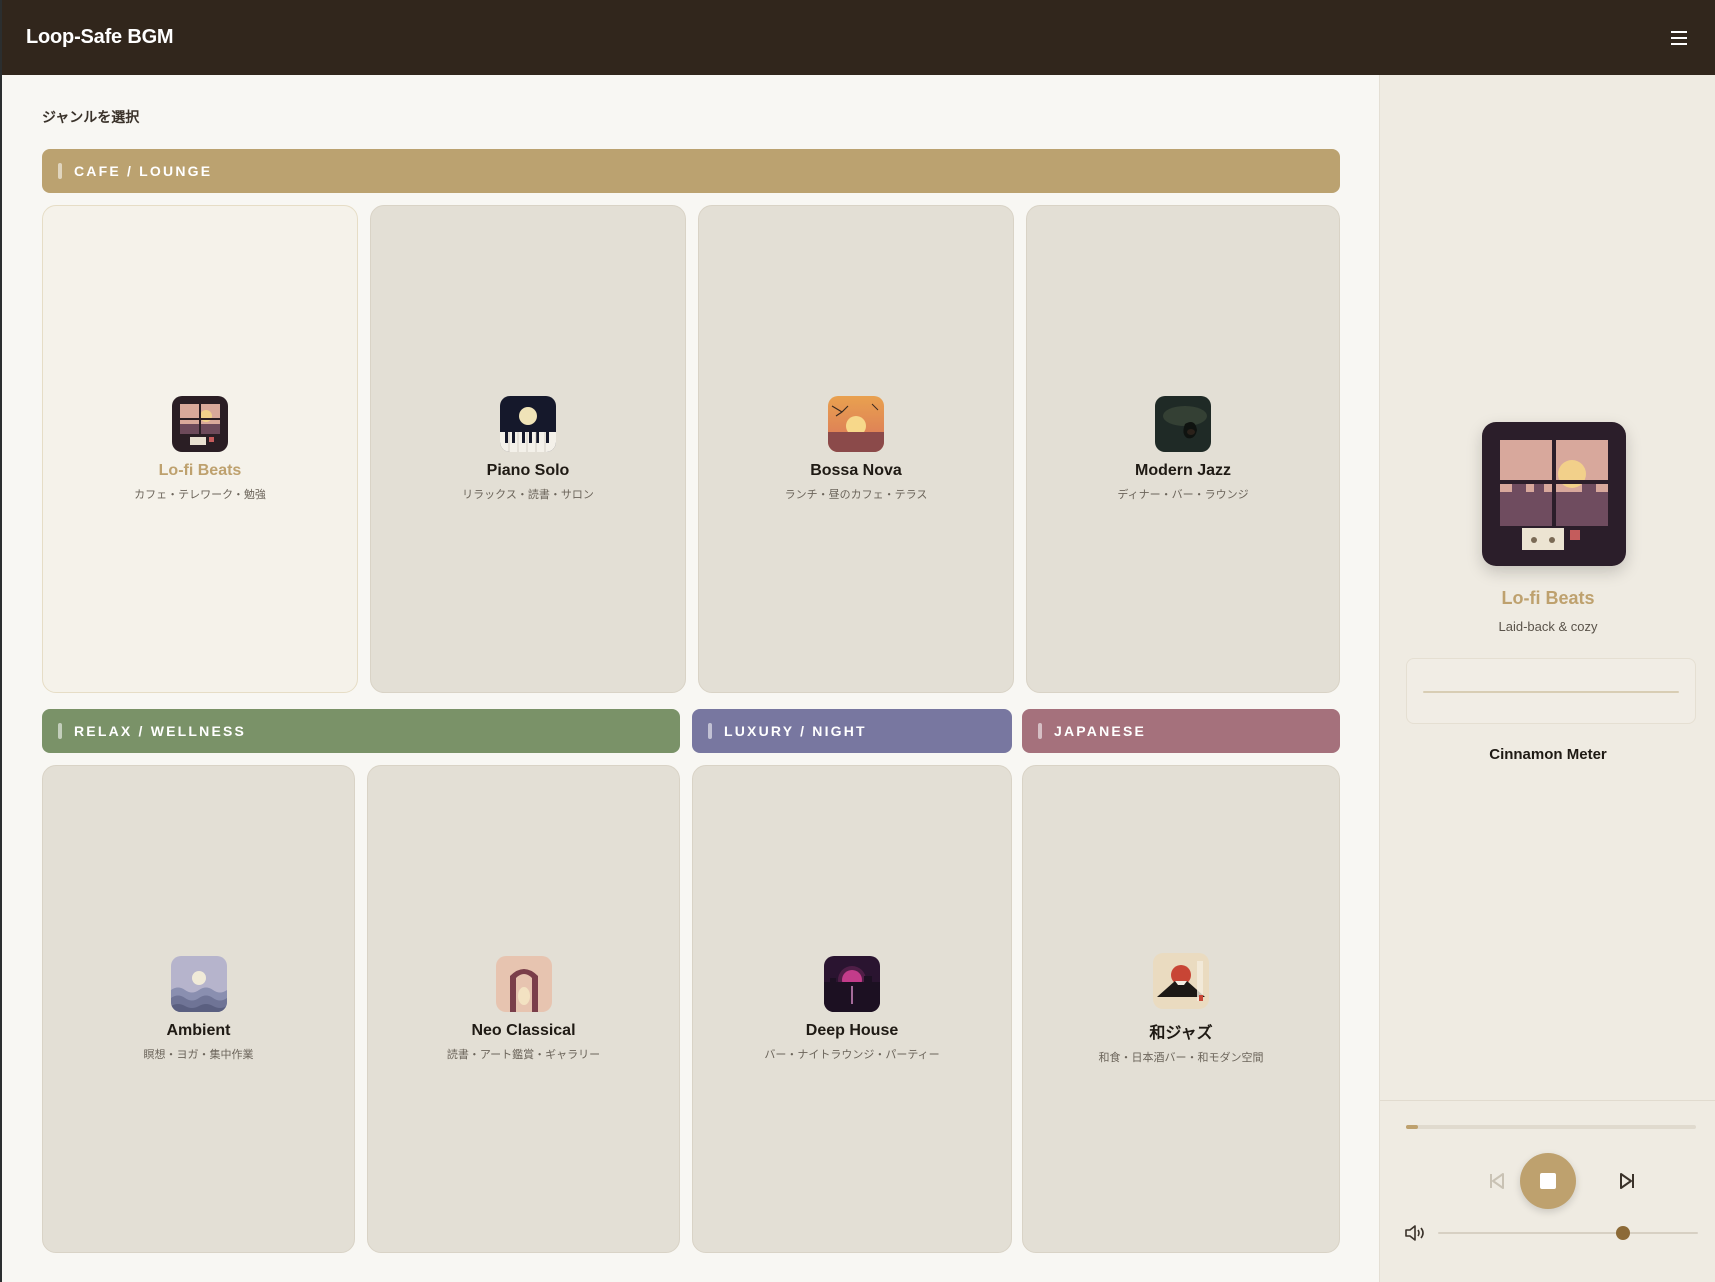  Describe the element at coordinates (856, 470) in the screenshot. I see `genre-name: Bossa Nova` at that location.